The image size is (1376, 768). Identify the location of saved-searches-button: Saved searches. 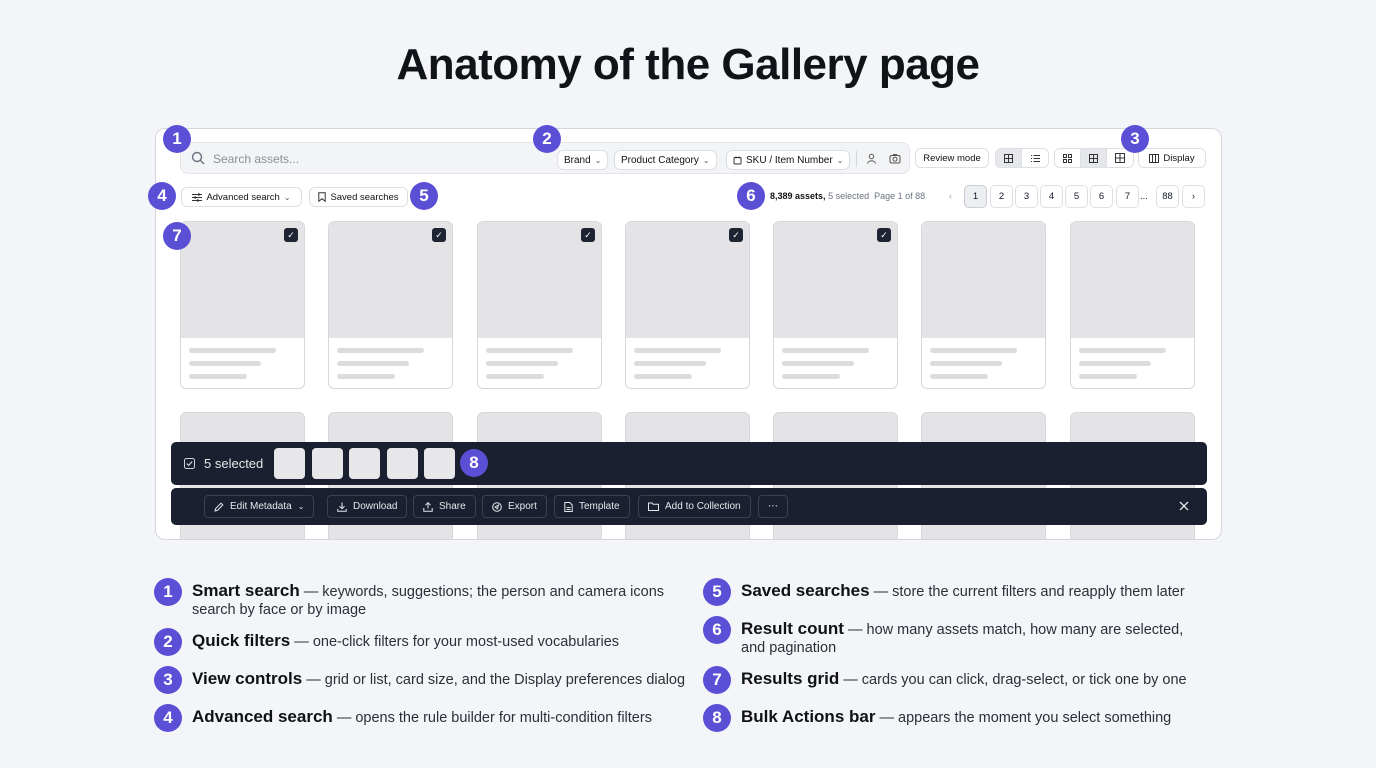
(358, 197).